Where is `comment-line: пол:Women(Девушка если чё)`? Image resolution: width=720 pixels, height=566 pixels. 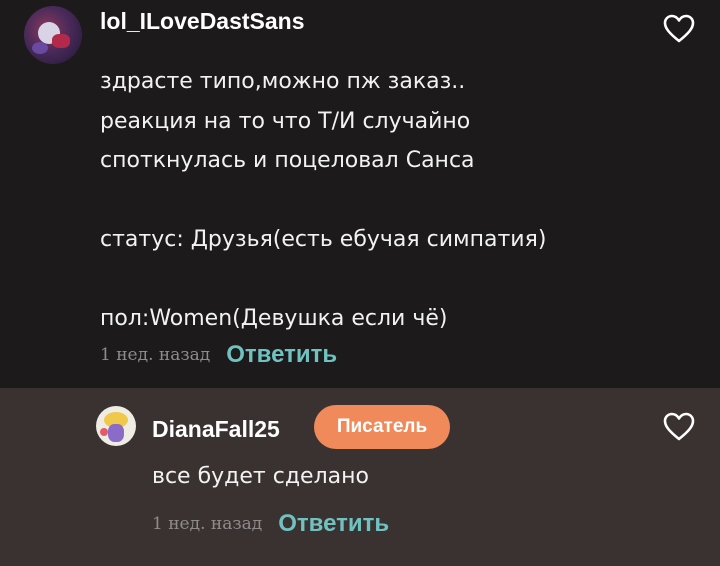
comment-line: пол:Women(Девушка если чё) is located at coordinates (274, 318).